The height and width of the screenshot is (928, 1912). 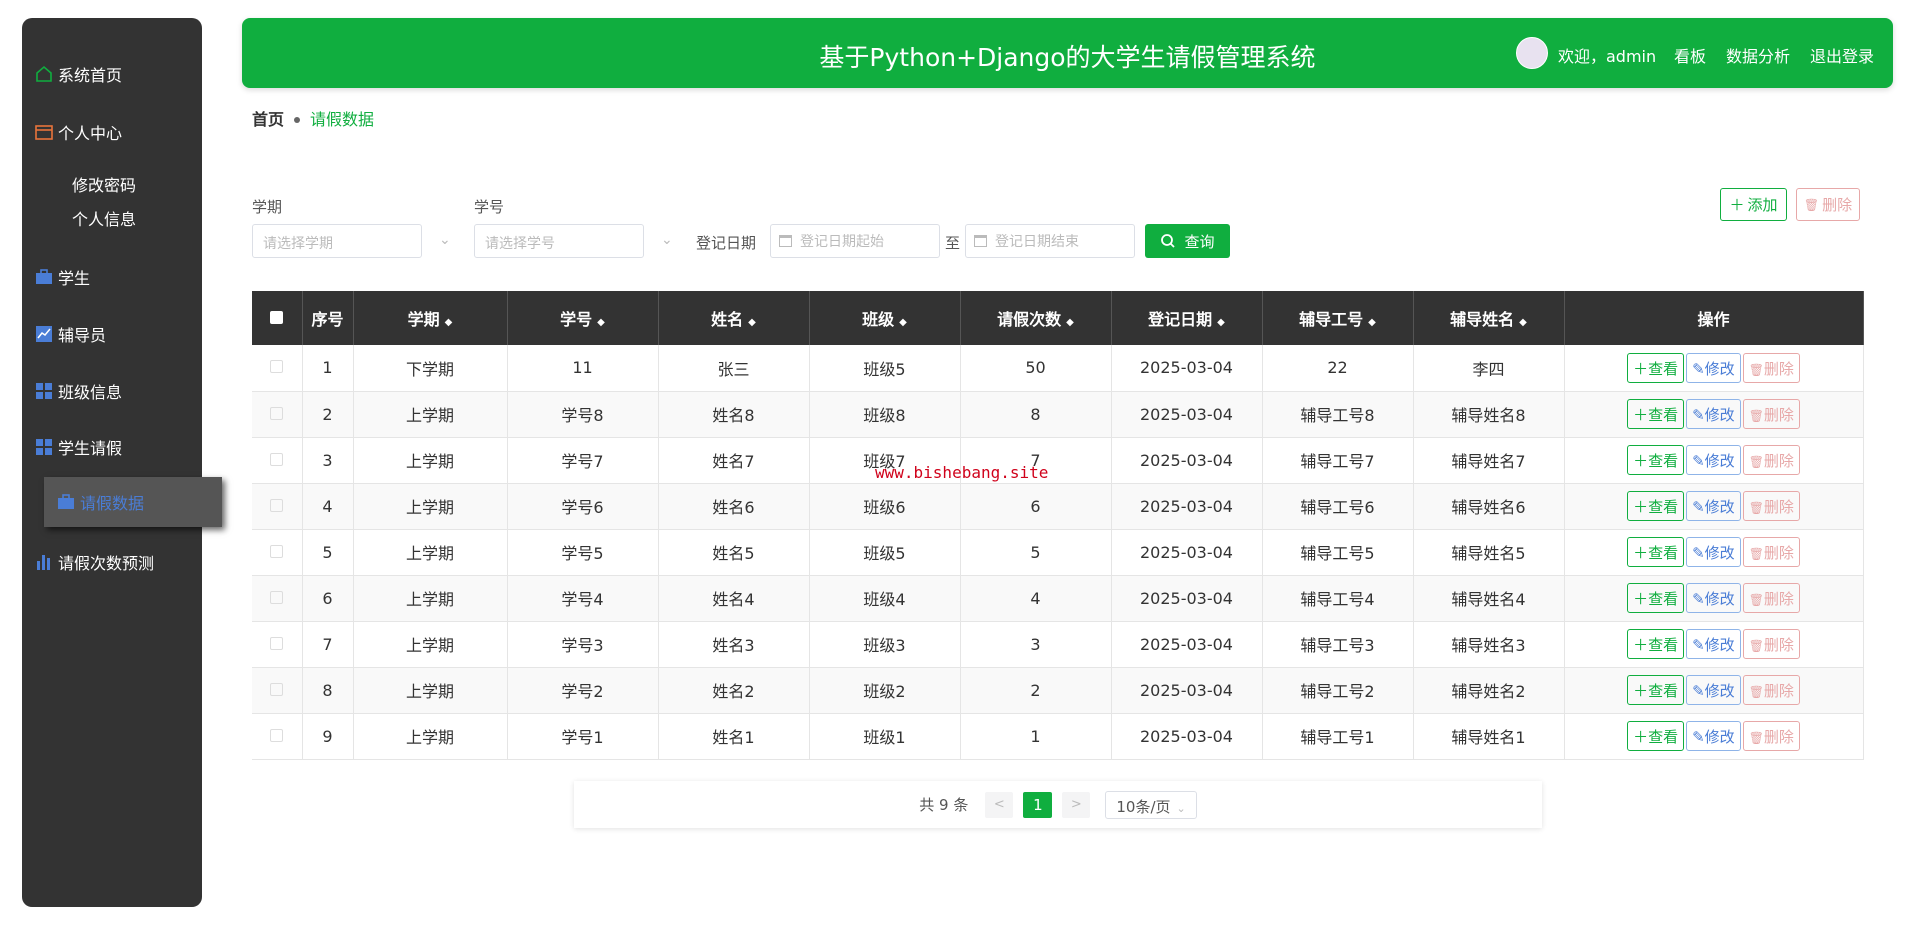 What do you see at coordinates (104, 218) in the screenshot?
I see `sidebar-subitem-profile: 个人信息` at bounding box center [104, 218].